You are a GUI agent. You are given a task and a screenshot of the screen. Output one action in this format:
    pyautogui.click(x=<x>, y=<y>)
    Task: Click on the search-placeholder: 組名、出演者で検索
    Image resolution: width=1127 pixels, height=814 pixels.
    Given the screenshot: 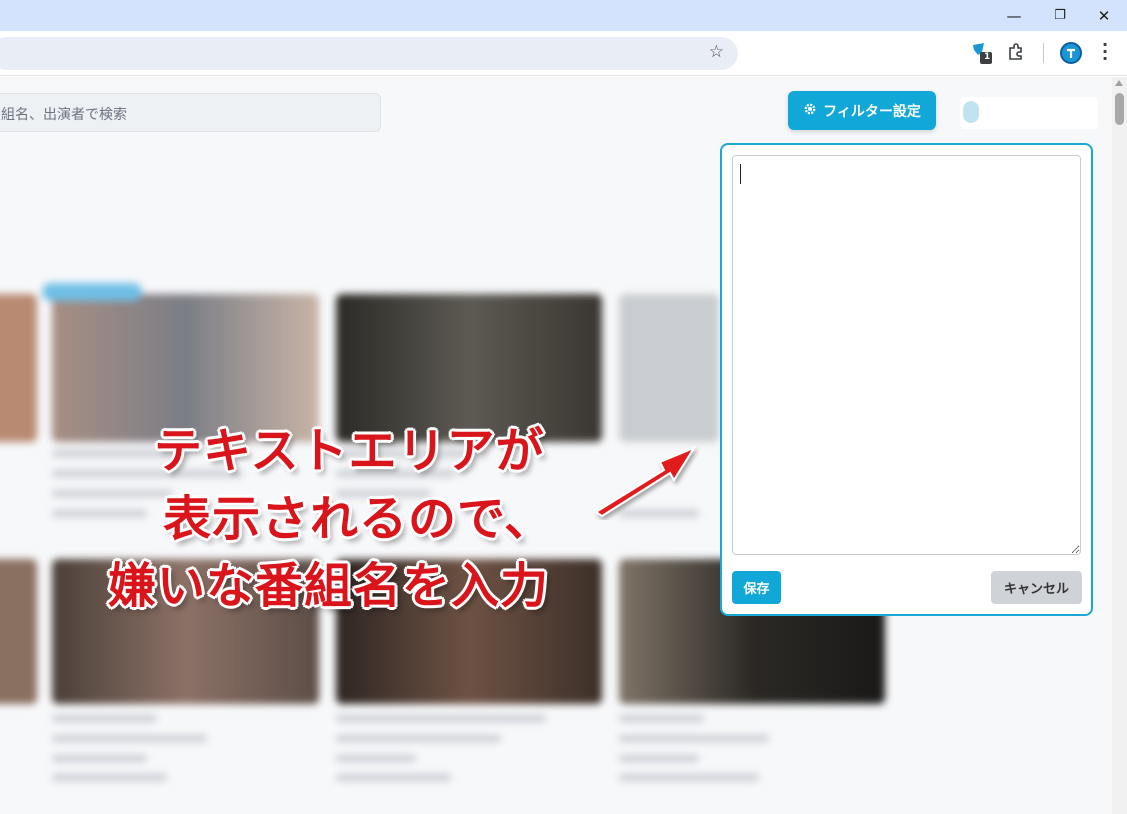 What is the action you would take?
    pyautogui.click(x=64, y=115)
    